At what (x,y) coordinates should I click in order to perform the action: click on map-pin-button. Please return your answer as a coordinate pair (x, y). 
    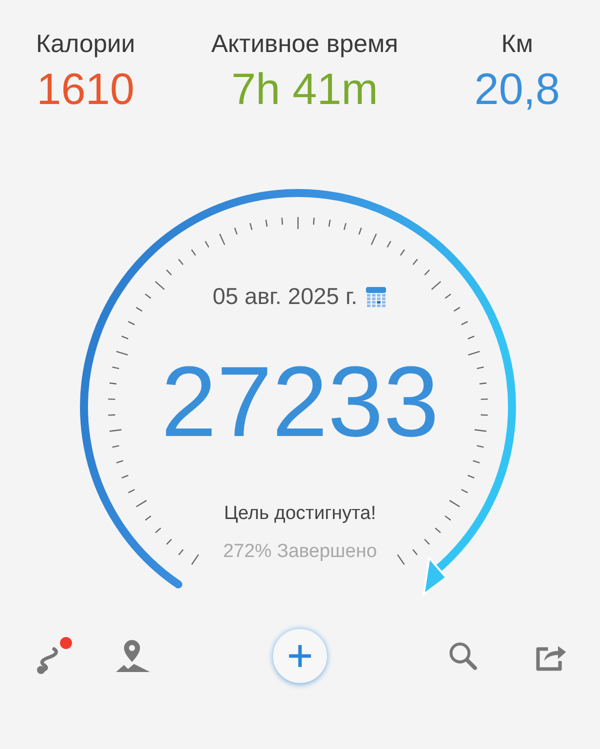
    Looking at the image, I should click on (133, 656).